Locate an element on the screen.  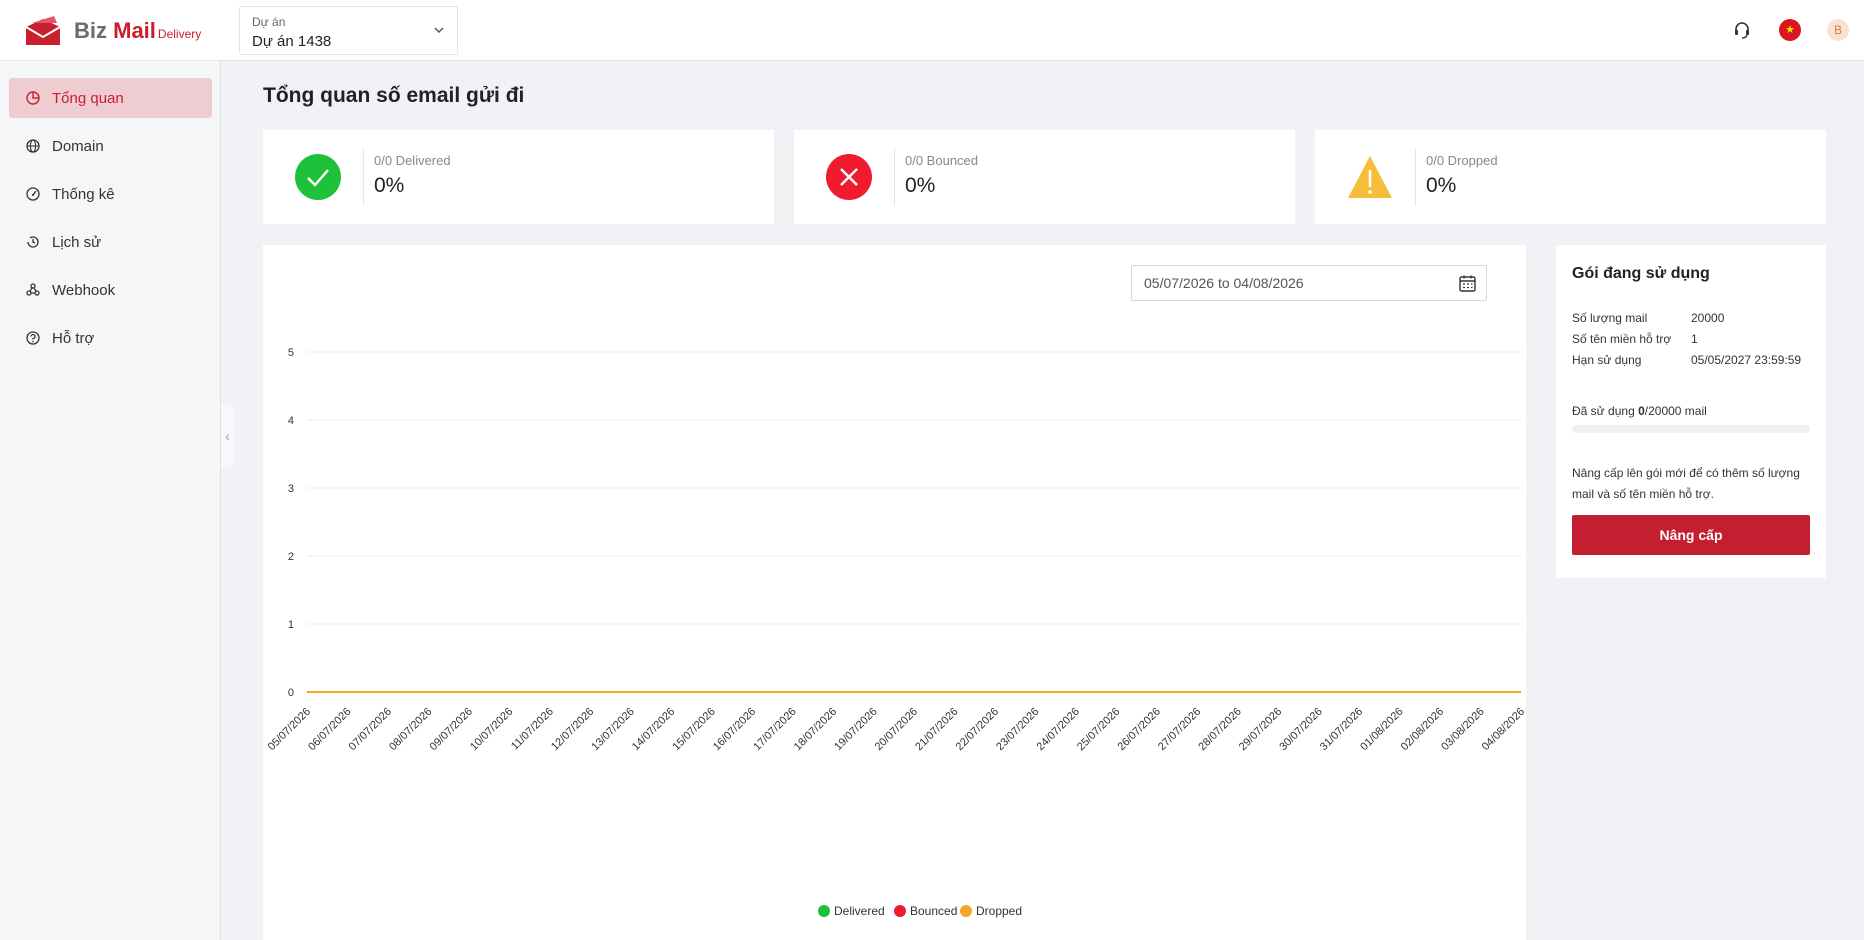
chevron-down-icon is located at coordinates (439, 30).